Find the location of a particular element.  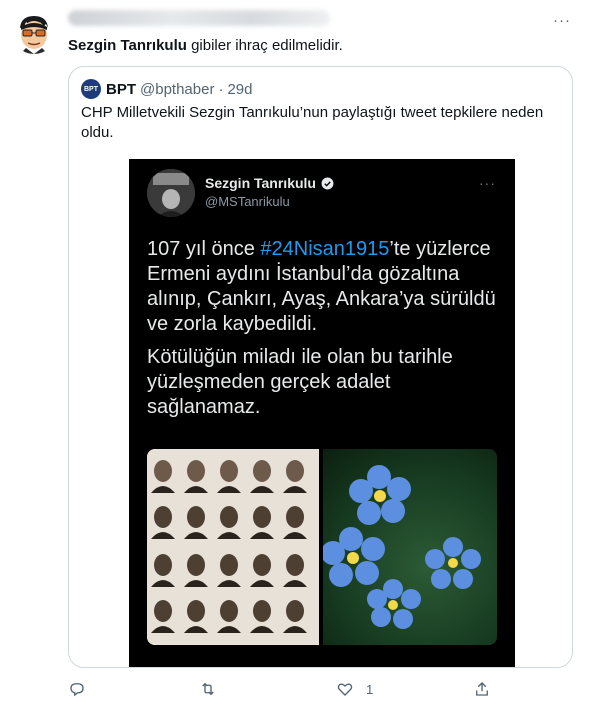

verified-badge-icon is located at coordinates (327, 183).